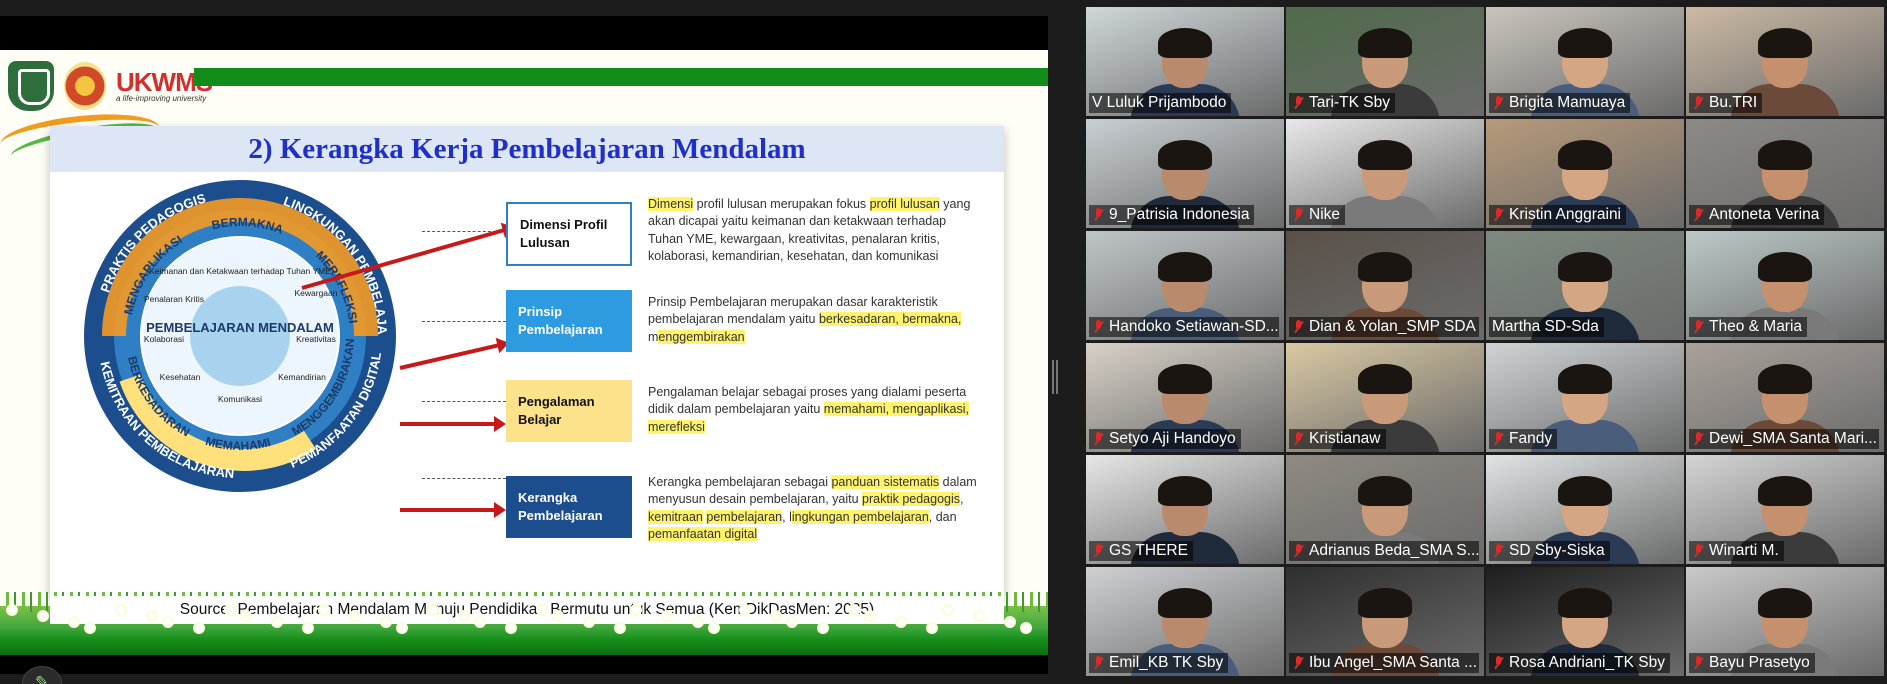 The height and width of the screenshot is (684, 1887). What do you see at coordinates (42, 678) in the screenshot?
I see `pencil-icon: ✎` at bounding box center [42, 678].